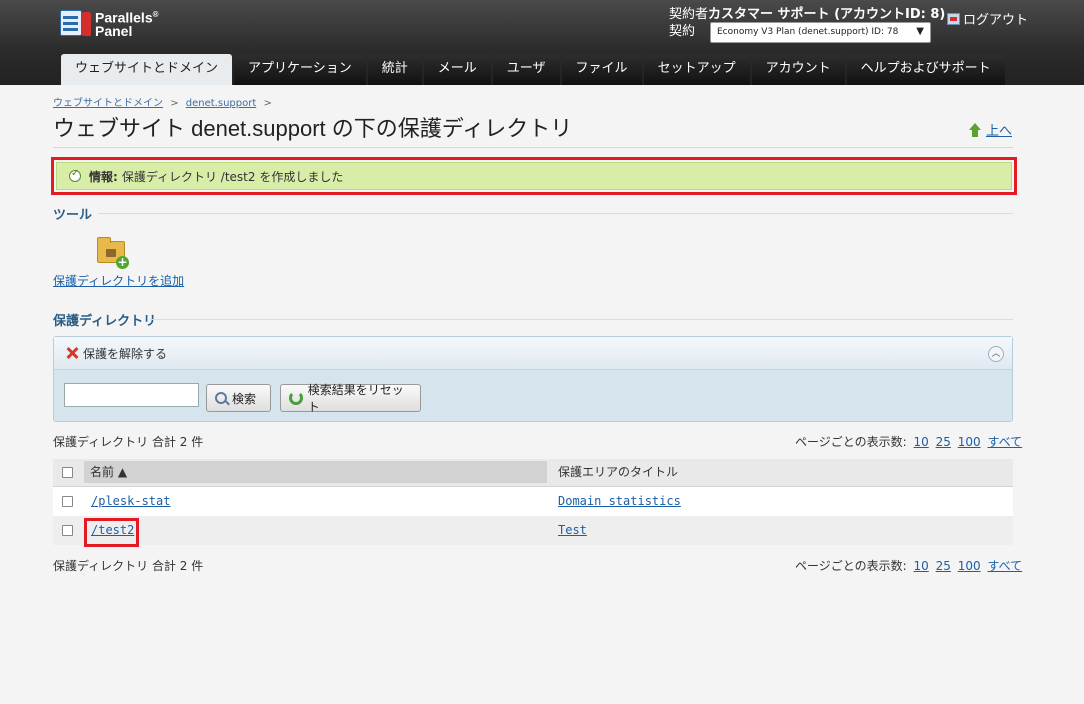 This screenshot has height=704, width=1084. What do you see at coordinates (526, 69) in the screenshot?
I see `tab-users: ユーザ` at bounding box center [526, 69].